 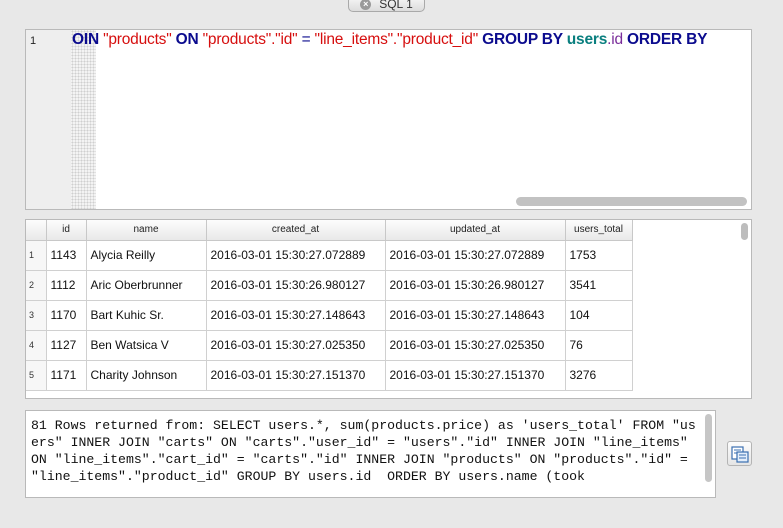 What do you see at coordinates (66, 345) in the screenshot?
I see `cell-id: 1127` at bounding box center [66, 345].